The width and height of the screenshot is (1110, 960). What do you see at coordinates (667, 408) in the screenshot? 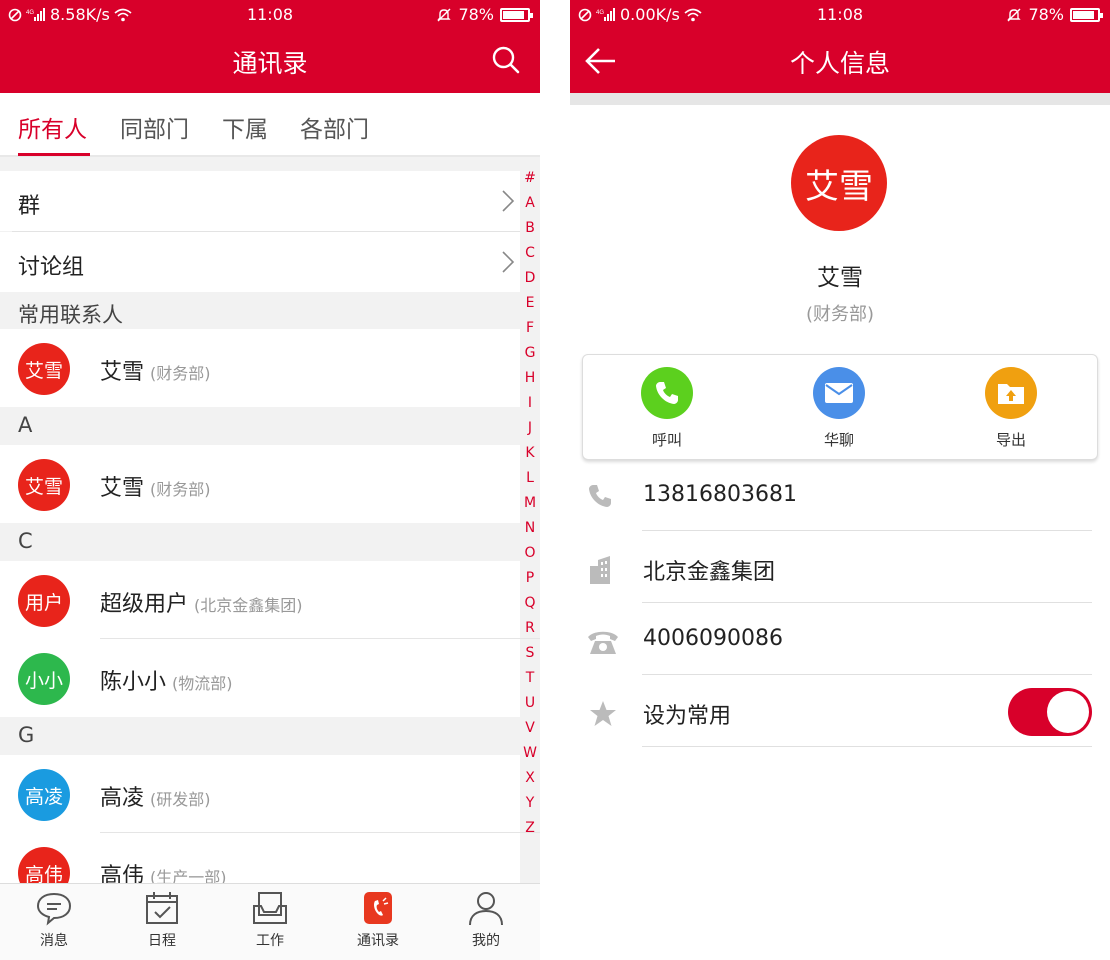
I see `call-button: 呼叫` at bounding box center [667, 408].